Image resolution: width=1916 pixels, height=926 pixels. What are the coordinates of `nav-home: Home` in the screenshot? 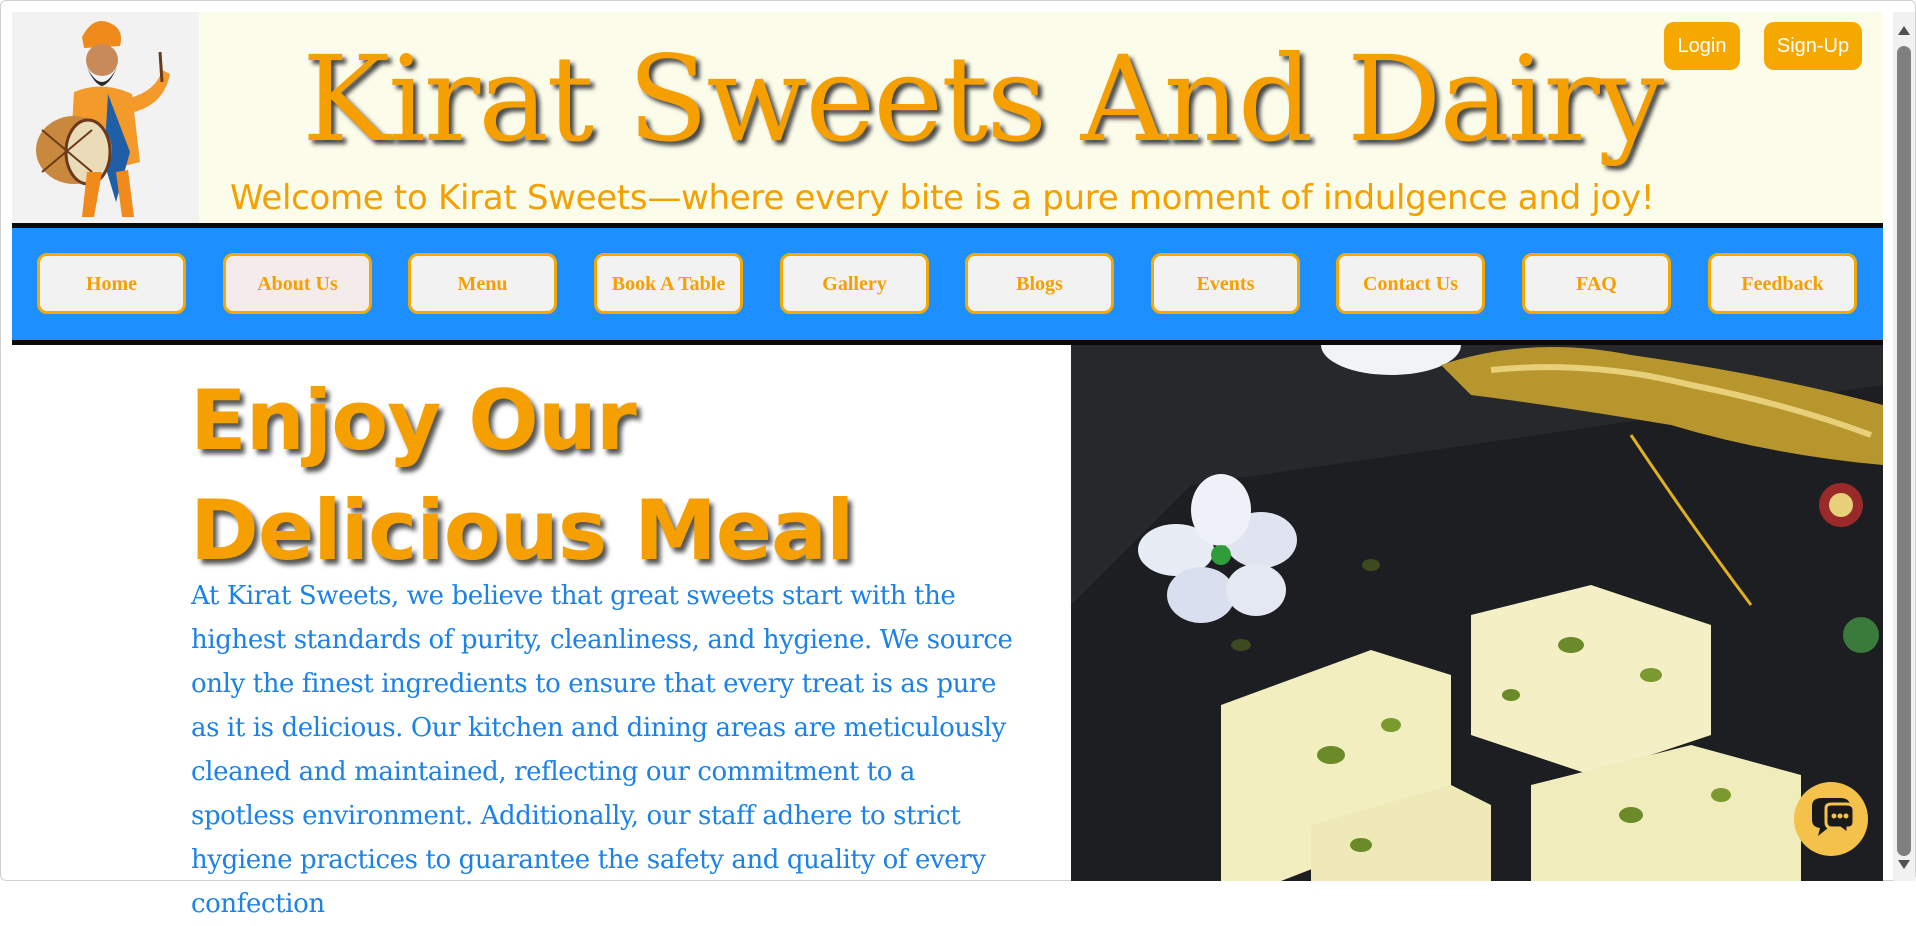 It's located at (111, 283).